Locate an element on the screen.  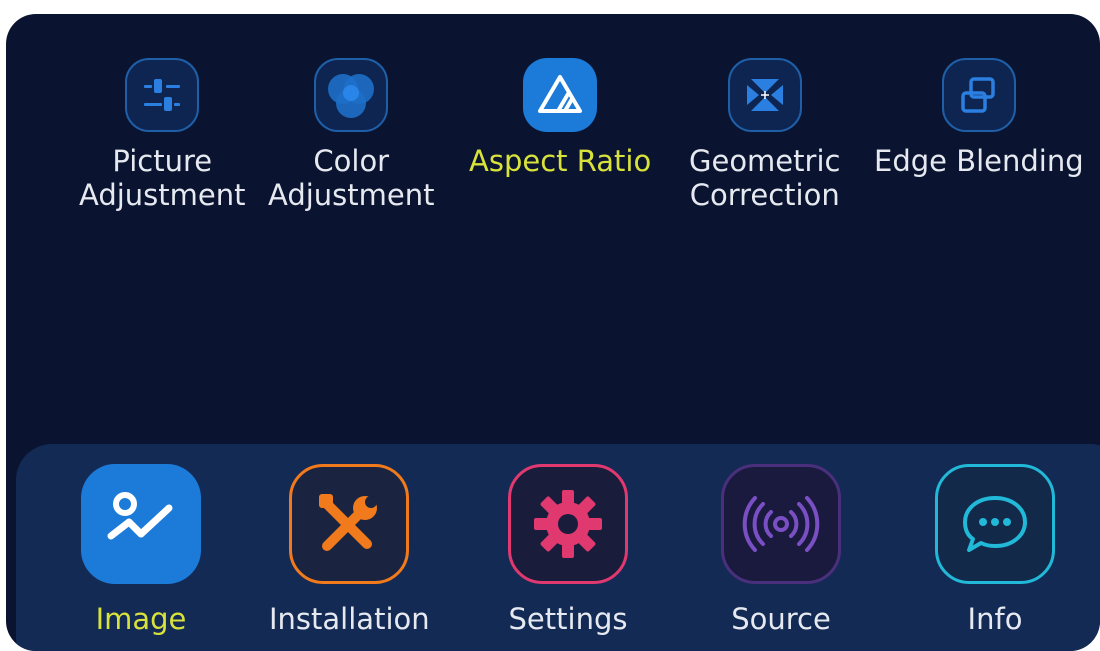
submenu-label: Color Adjustment is located at coordinates (351, 178).